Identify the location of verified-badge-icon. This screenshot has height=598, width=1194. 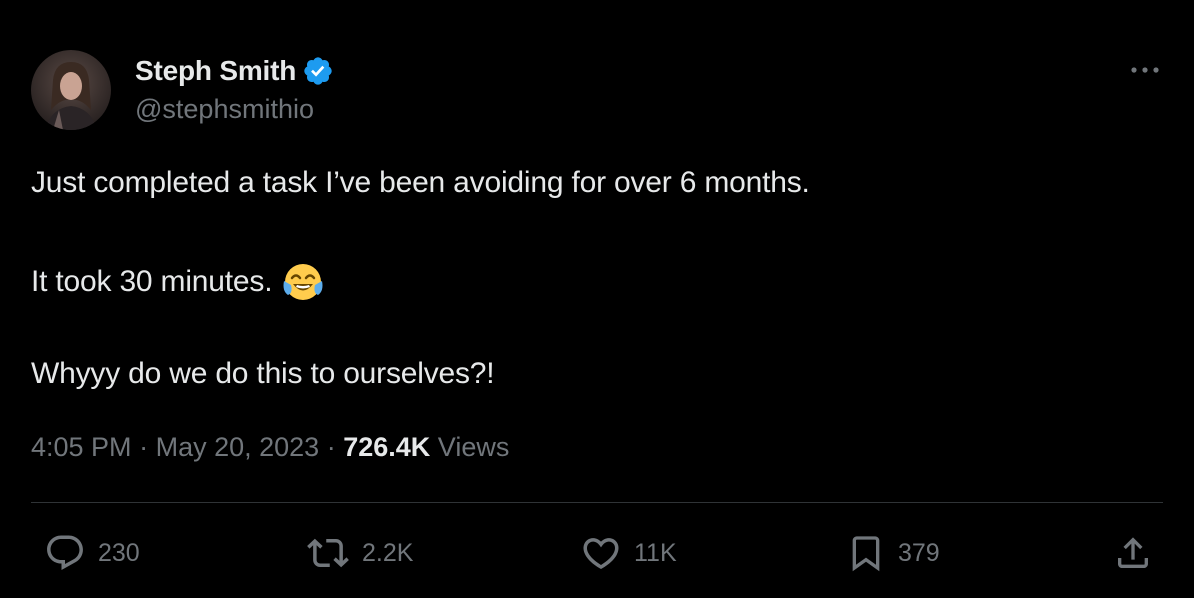
(318, 71).